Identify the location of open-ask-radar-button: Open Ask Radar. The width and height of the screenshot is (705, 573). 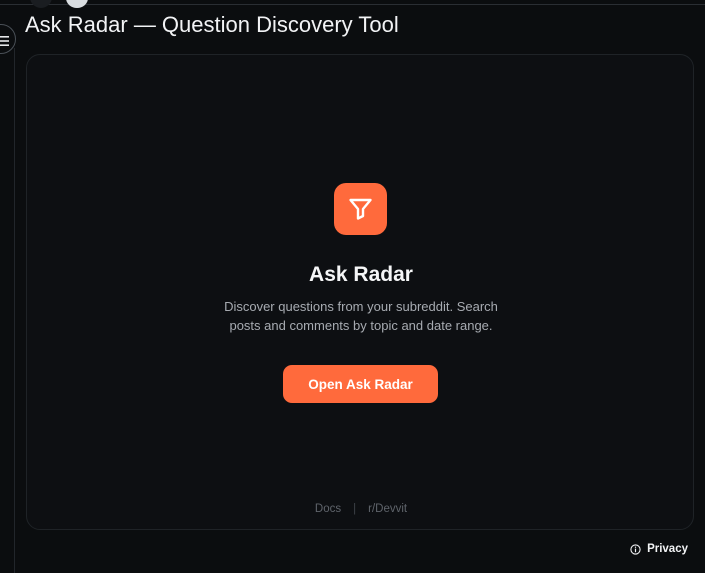
(360, 384).